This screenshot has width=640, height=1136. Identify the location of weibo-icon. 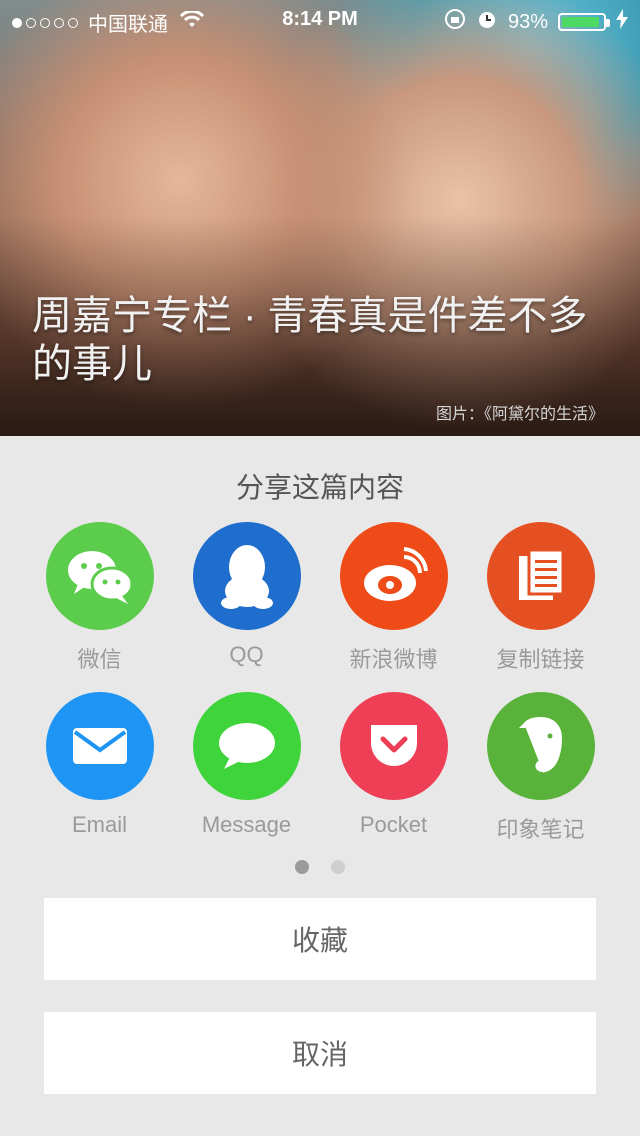
(393, 576).